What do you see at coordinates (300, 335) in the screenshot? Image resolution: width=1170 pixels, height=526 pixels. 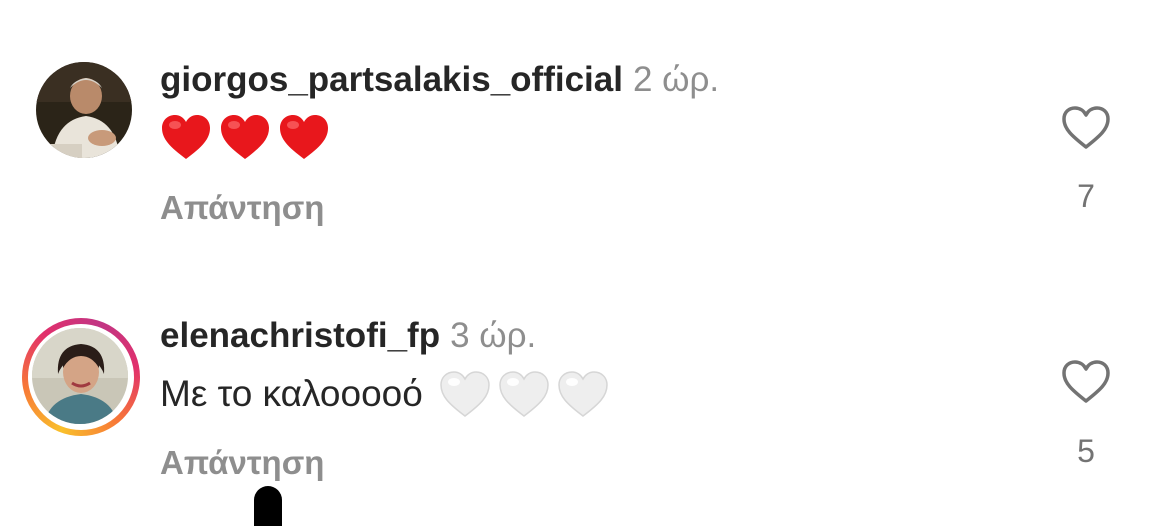 I see `username: elenachristofi_fp` at bounding box center [300, 335].